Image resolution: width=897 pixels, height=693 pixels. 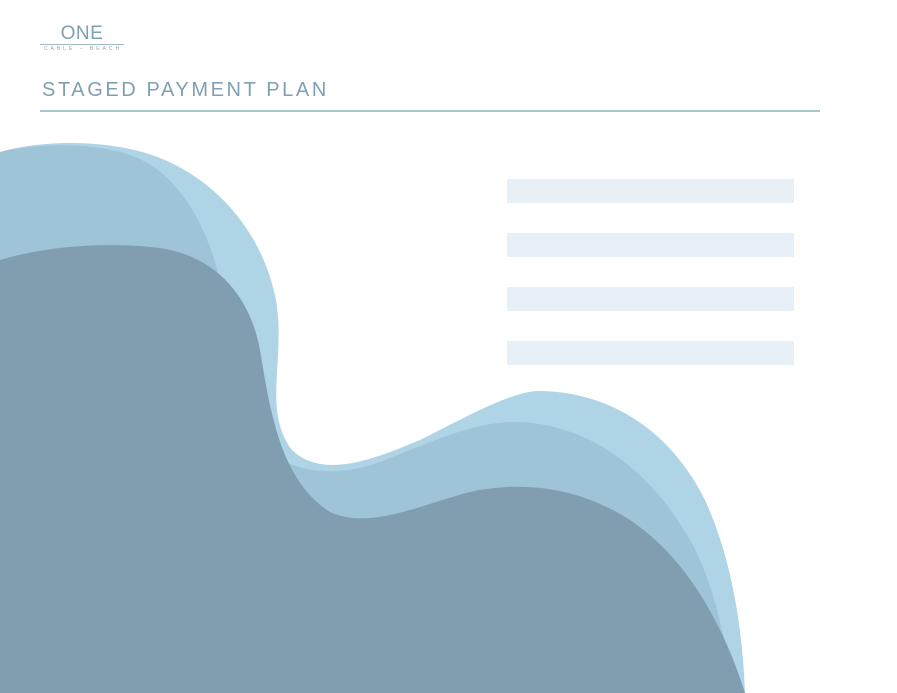 What do you see at coordinates (83, 49) in the screenshot?
I see `logo-tagline: CABLE – BEACH` at bounding box center [83, 49].